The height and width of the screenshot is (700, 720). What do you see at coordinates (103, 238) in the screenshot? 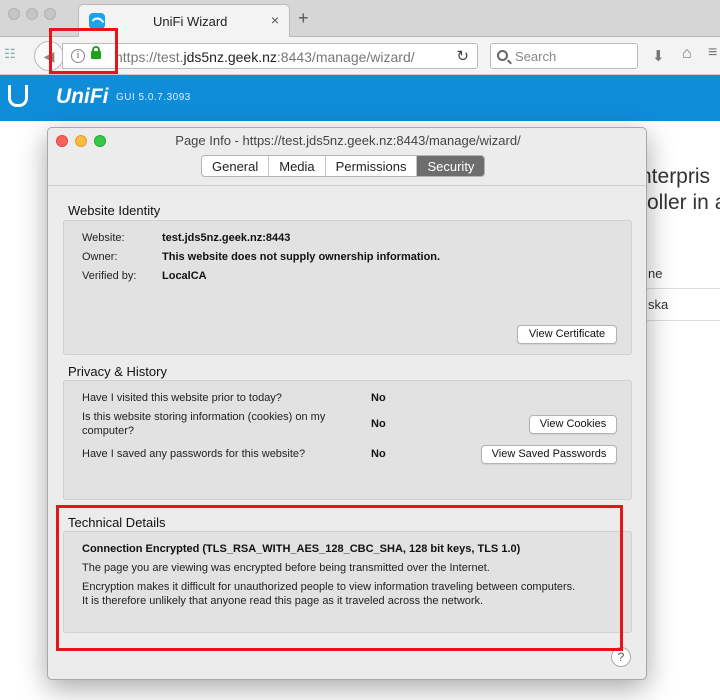
I see `website-label: Website:` at bounding box center [103, 238].